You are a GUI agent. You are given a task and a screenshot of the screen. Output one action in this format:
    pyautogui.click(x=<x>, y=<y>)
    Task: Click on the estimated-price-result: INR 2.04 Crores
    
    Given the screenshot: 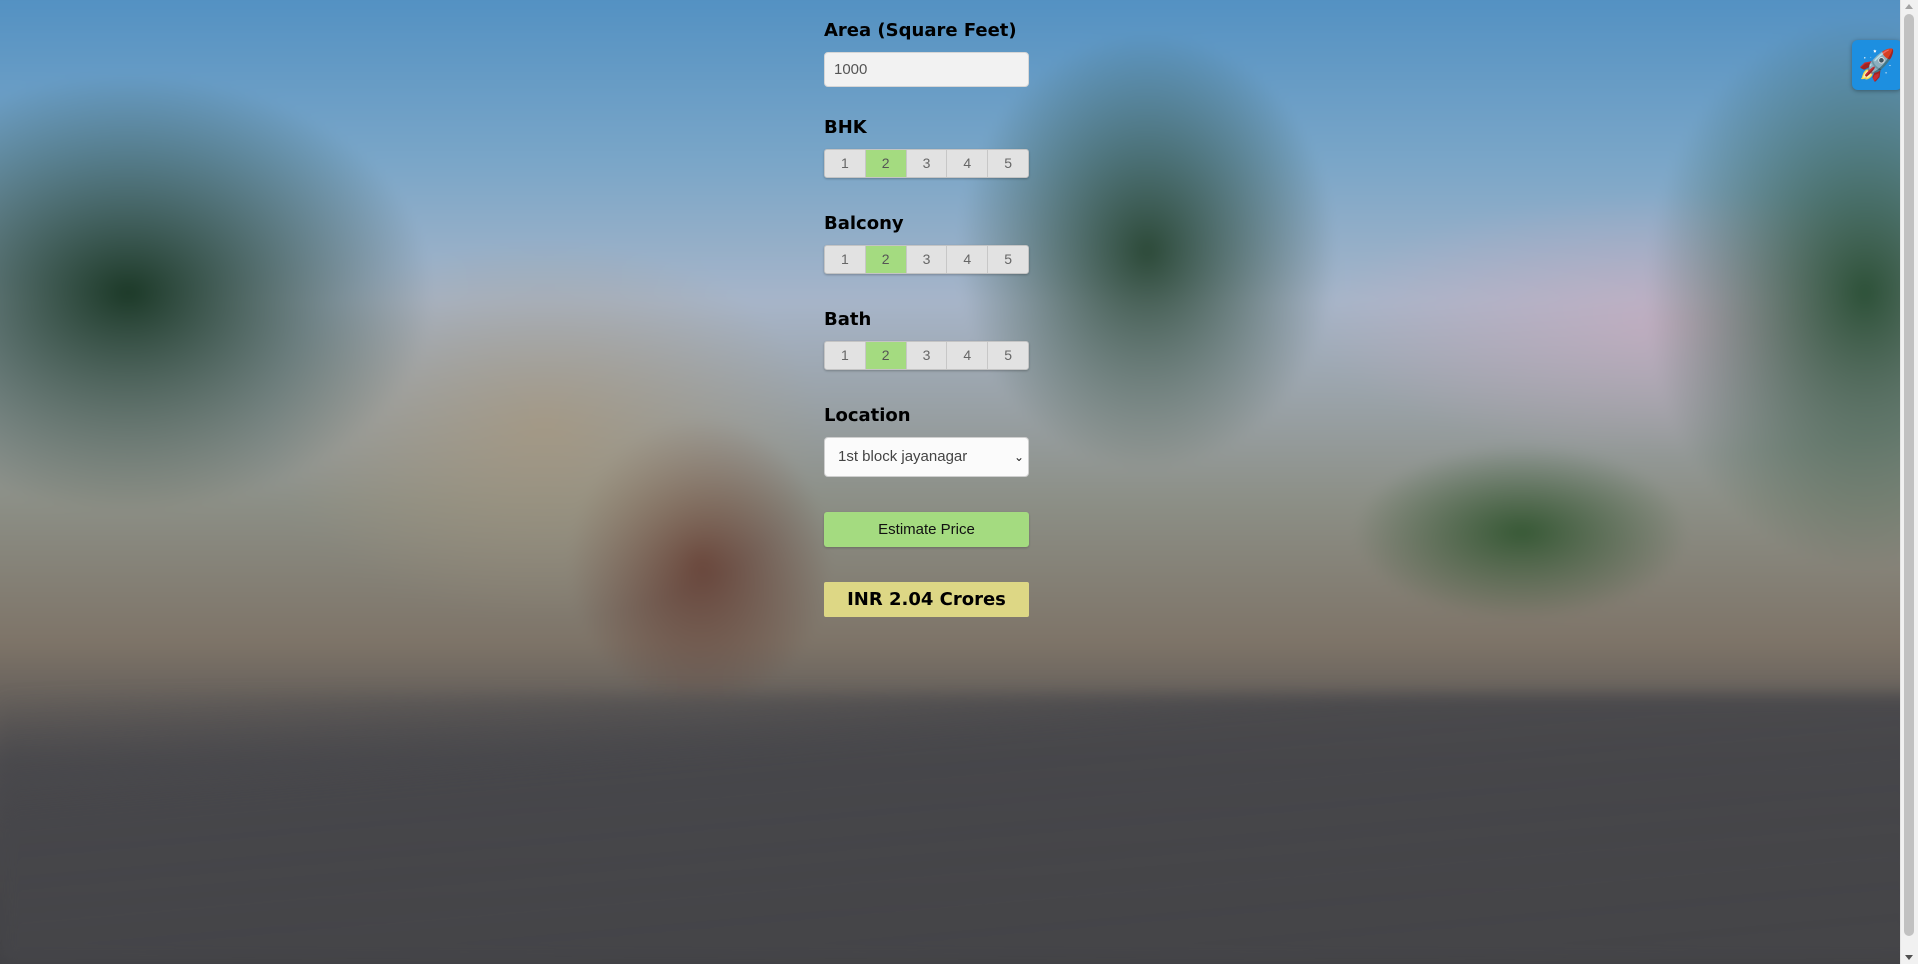 What is the action you would take?
    pyautogui.click(x=926, y=599)
    